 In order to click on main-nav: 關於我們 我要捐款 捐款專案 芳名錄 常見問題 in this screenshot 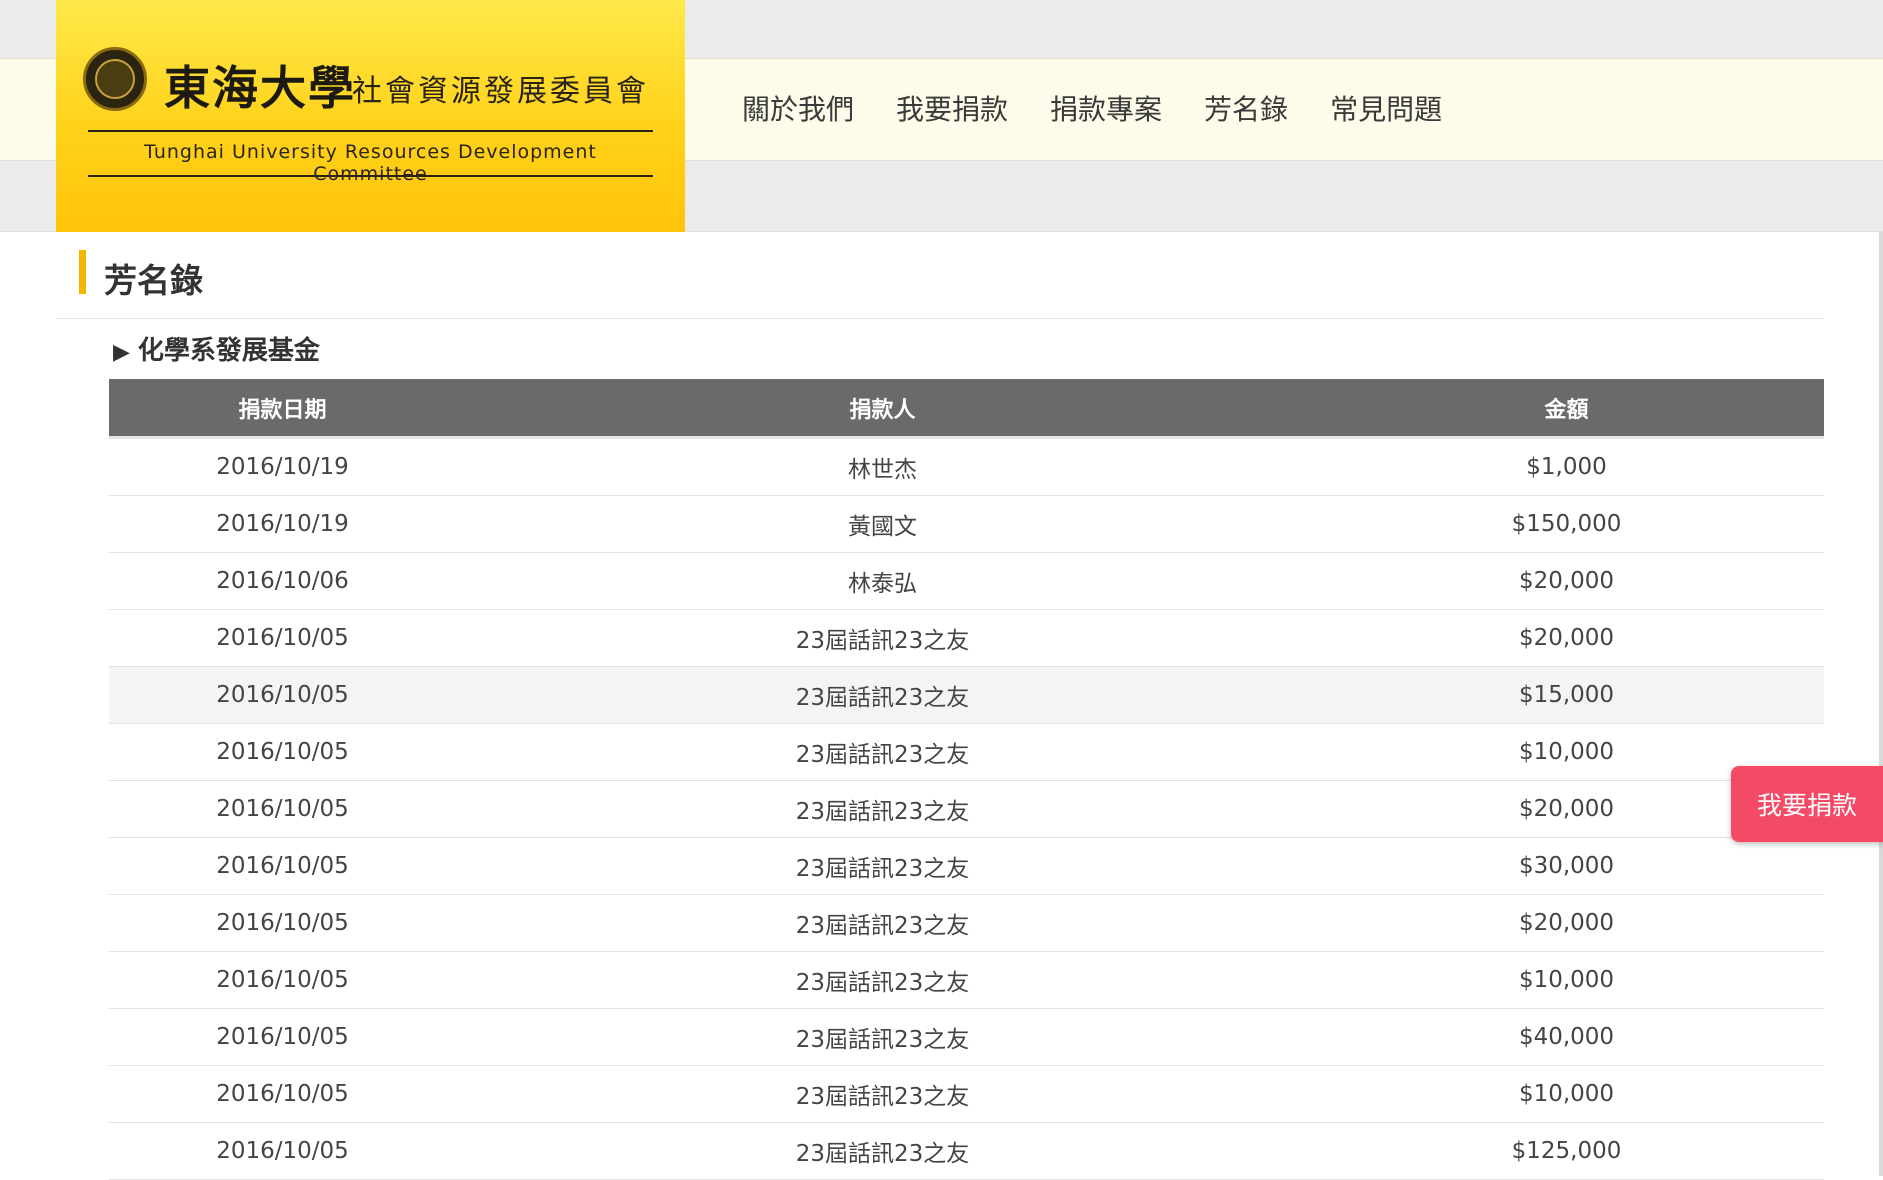, I will do `click(1113, 108)`.